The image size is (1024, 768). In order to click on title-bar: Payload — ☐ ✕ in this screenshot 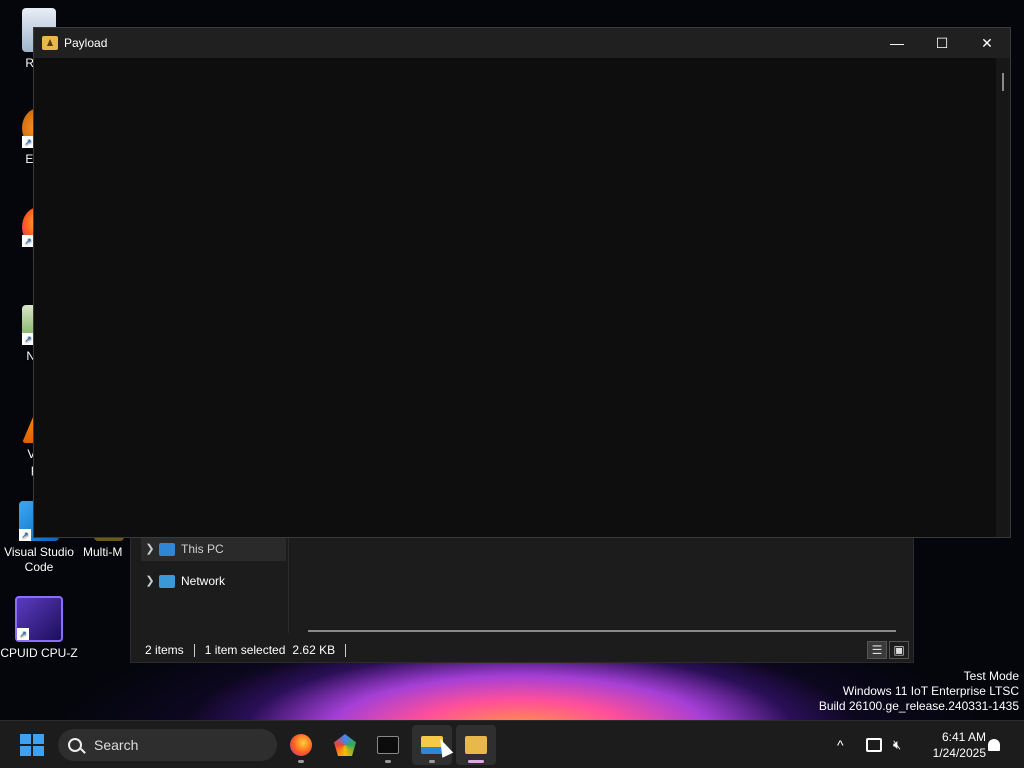, I will do `click(522, 43)`.